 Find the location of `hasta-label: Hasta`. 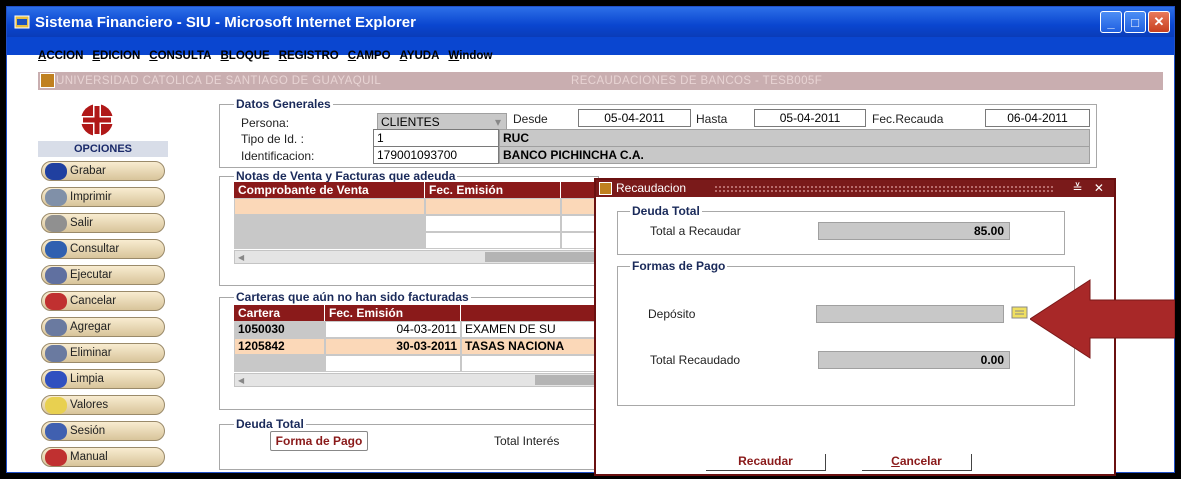

hasta-label: Hasta is located at coordinates (712, 119).